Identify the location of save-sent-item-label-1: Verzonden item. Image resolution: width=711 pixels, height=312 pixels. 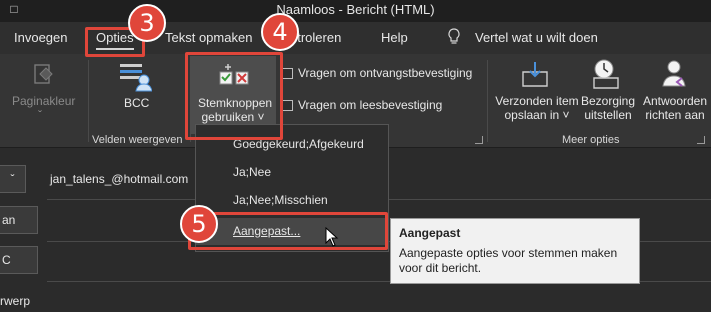
(537, 101).